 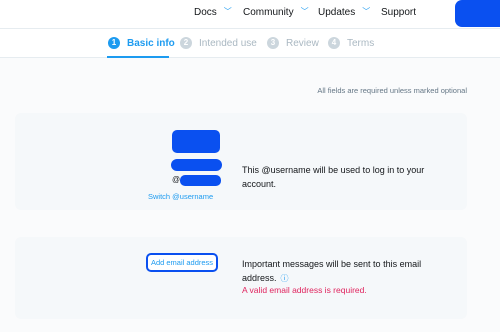 What do you see at coordinates (361, 43) in the screenshot?
I see `step-label: Terms` at bounding box center [361, 43].